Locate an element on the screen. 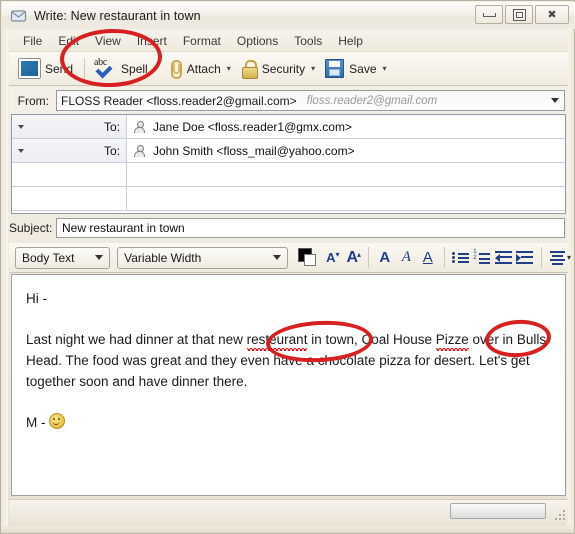 The width and height of the screenshot is (575, 534). title-bar: Write: New restaurant in town ✖ is located at coordinates (288, 15).